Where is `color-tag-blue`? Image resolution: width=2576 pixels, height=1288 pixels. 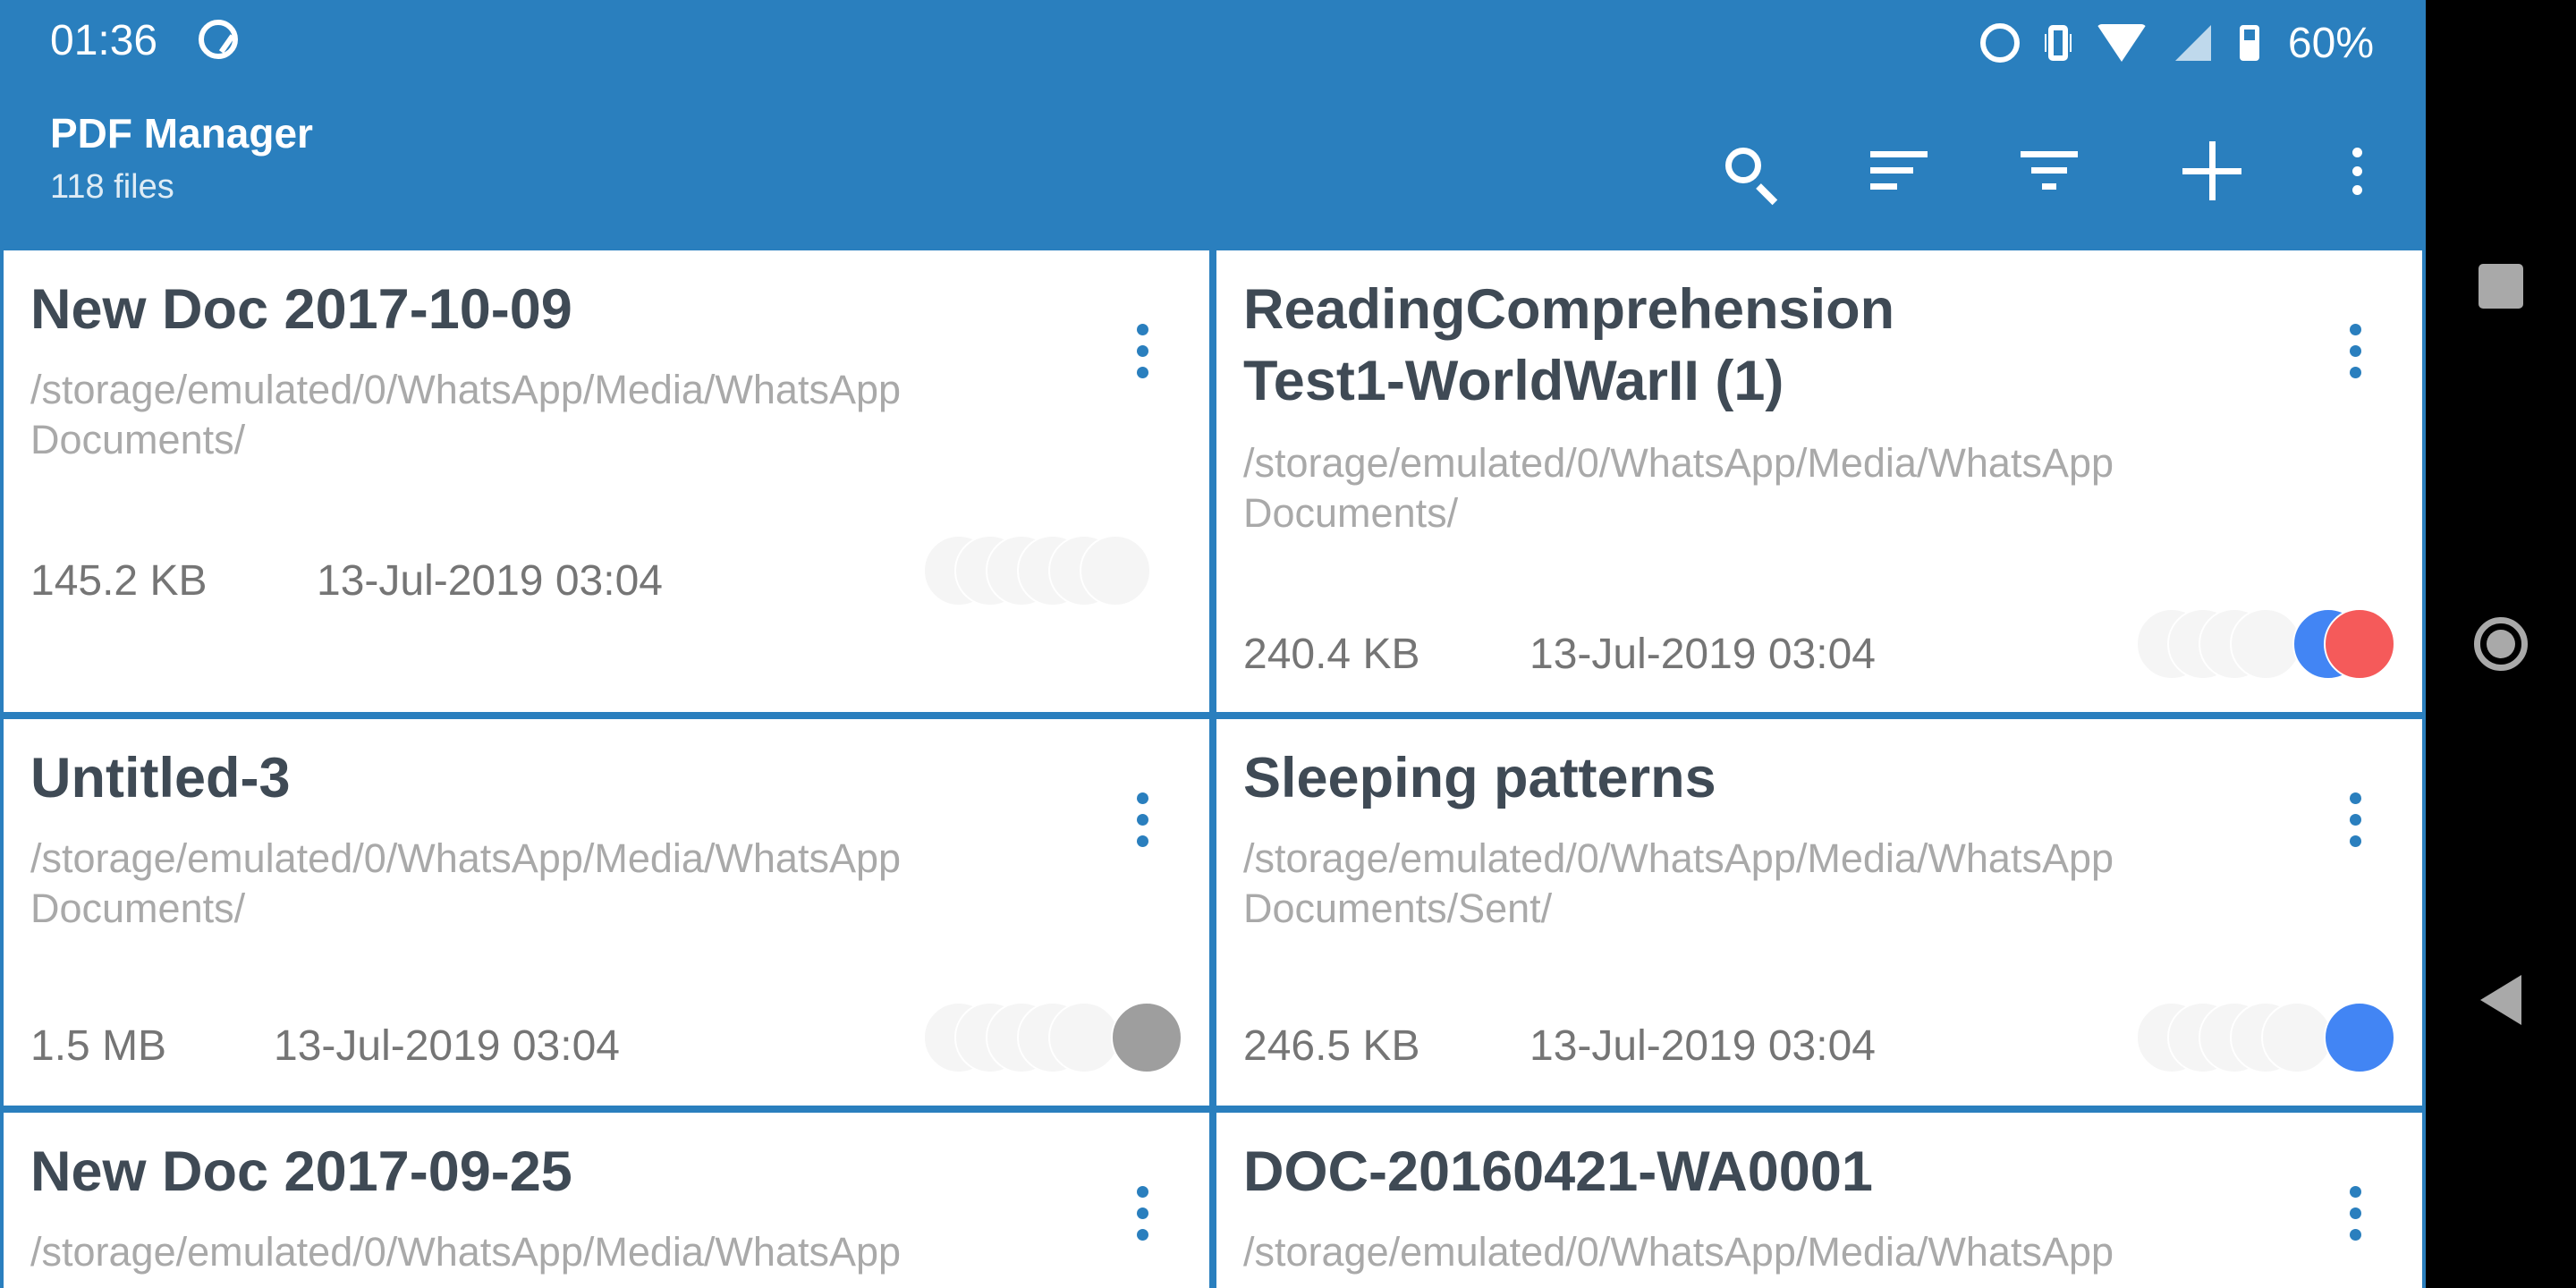
color-tag-blue is located at coordinates (2359, 1037).